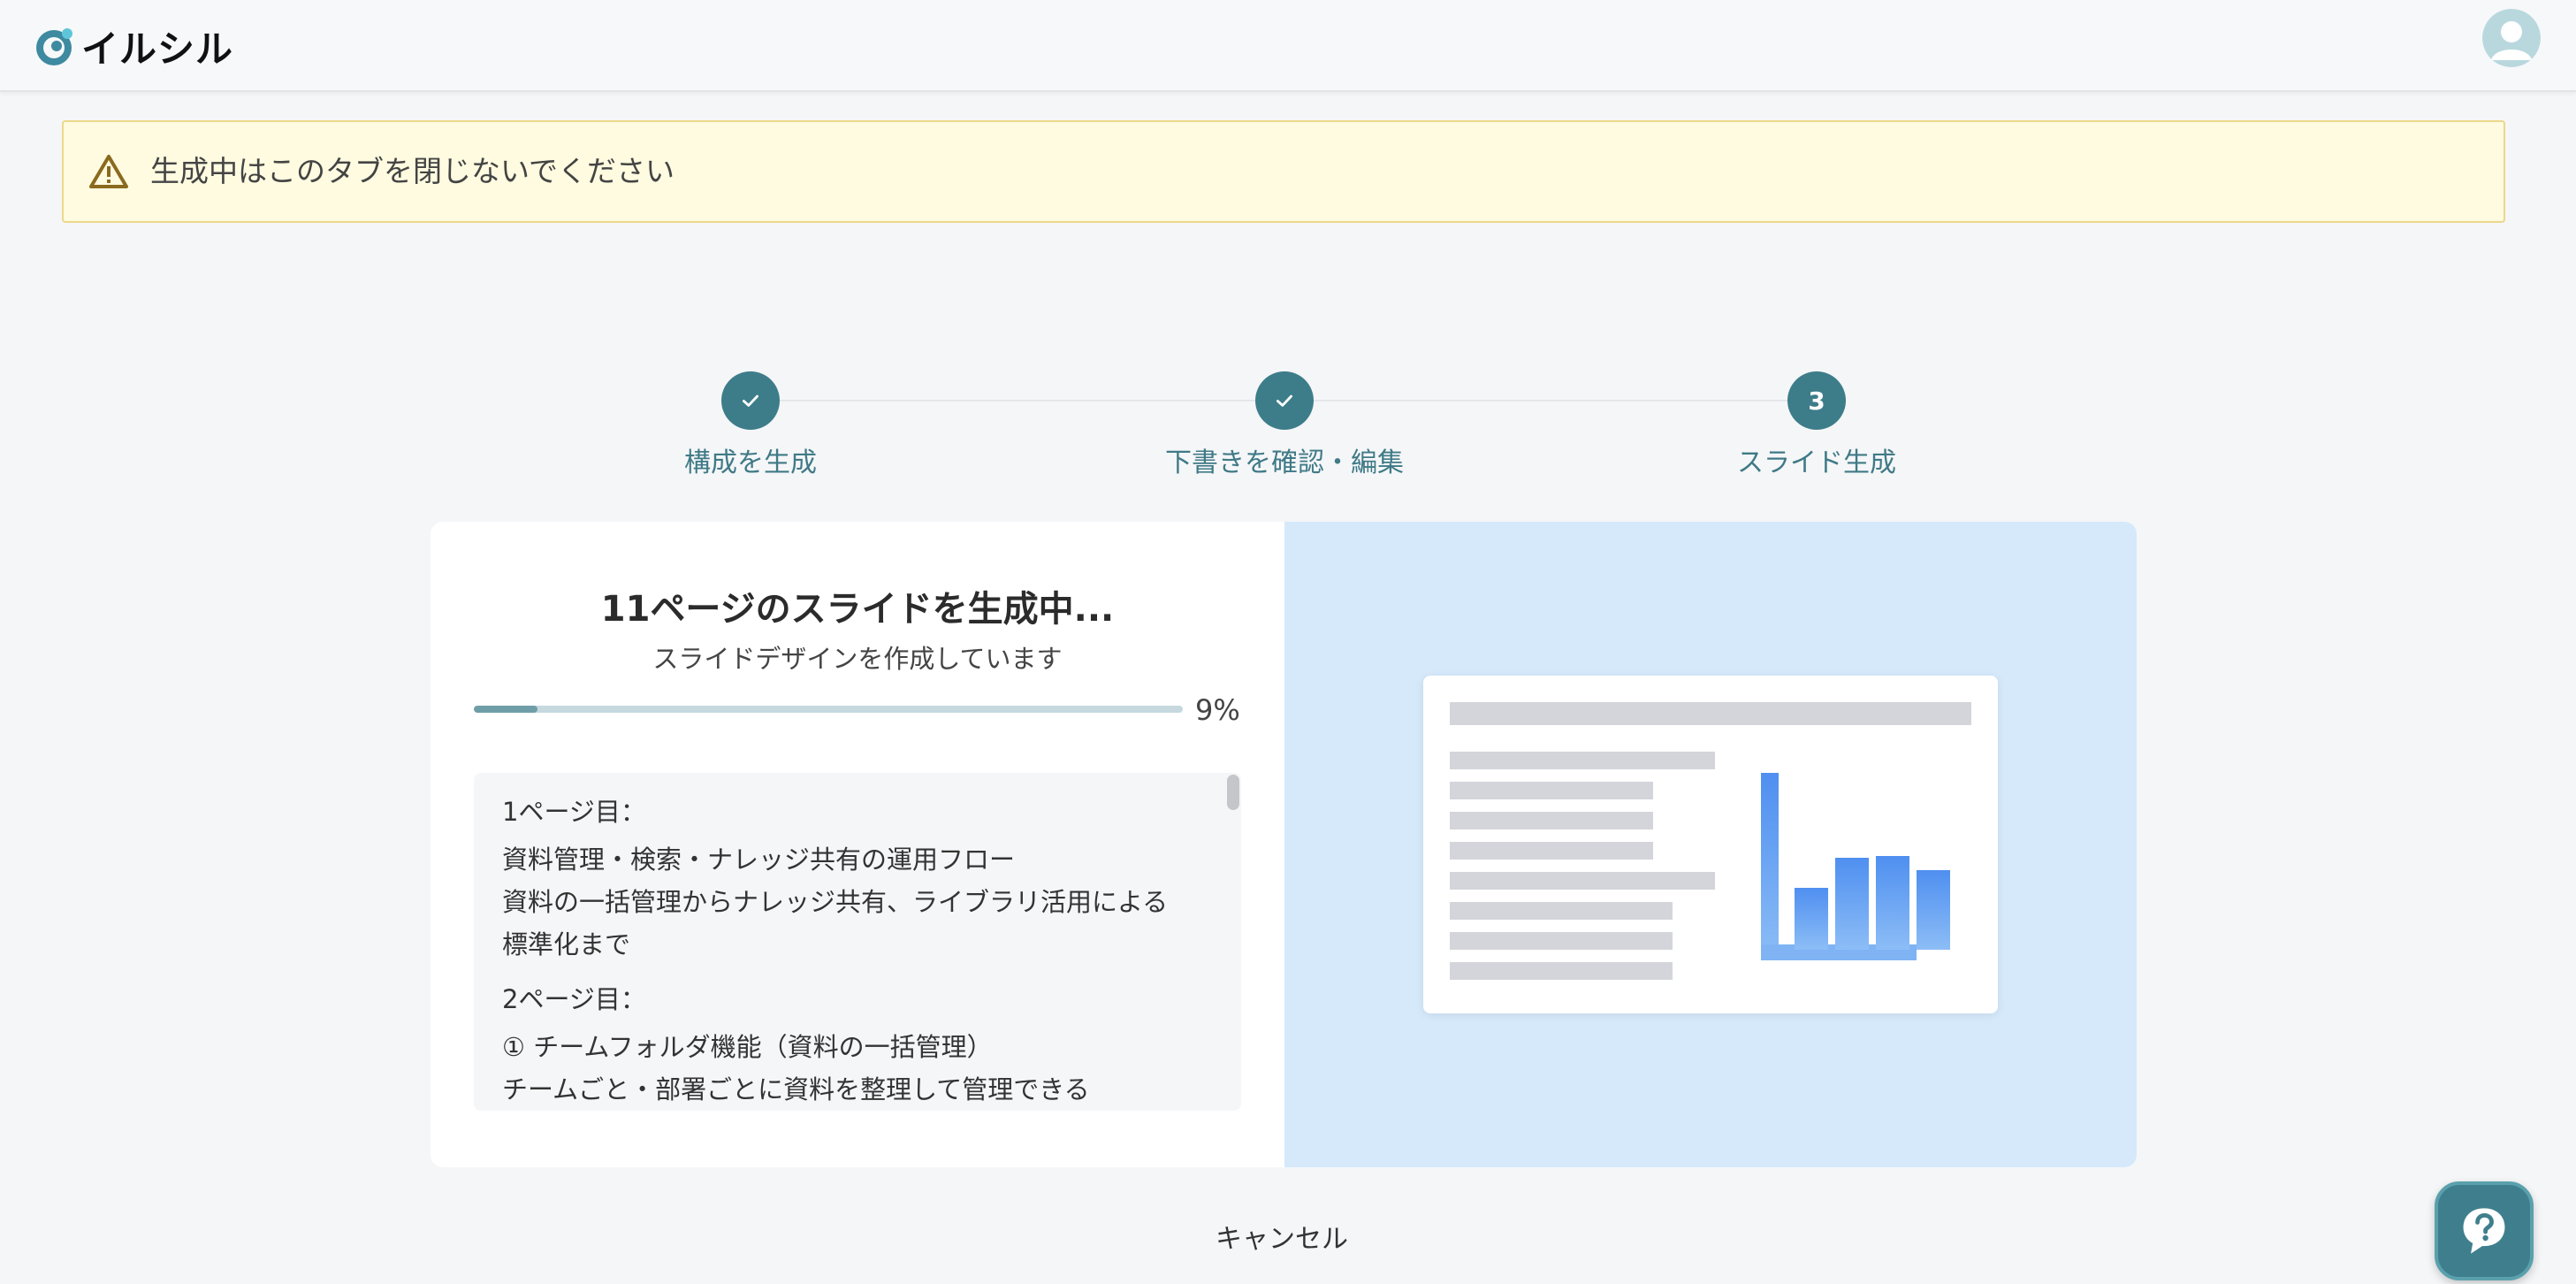 The width and height of the screenshot is (2576, 1284). Describe the element at coordinates (506, 710) in the screenshot. I see `progress-fill` at that location.